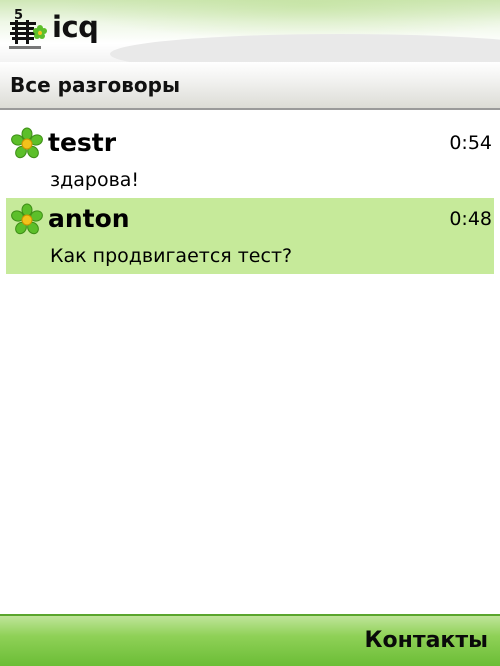 The image size is (500, 666). Describe the element at coordinates (95, 85) in the screenshot. I see `section-title: Все разговоры` at that location.